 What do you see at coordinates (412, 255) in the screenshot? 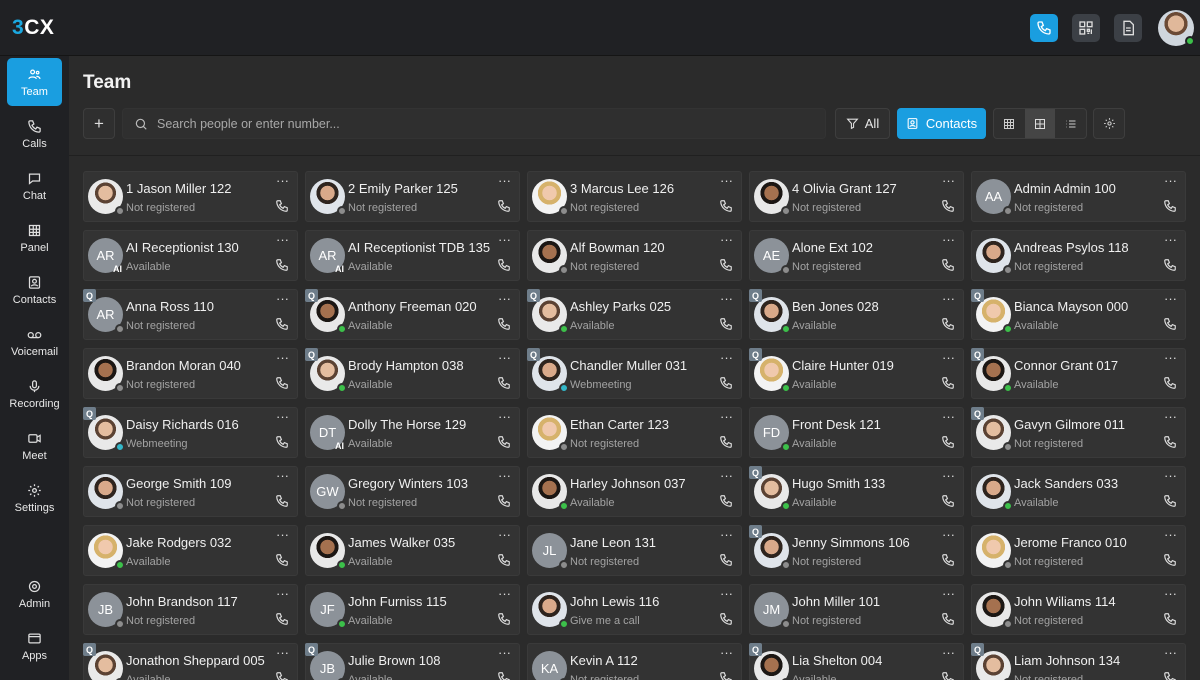
I see `contact-card: AR AI AI Receptionist TDB 135 Available ···` at bounding box center [412, 255].